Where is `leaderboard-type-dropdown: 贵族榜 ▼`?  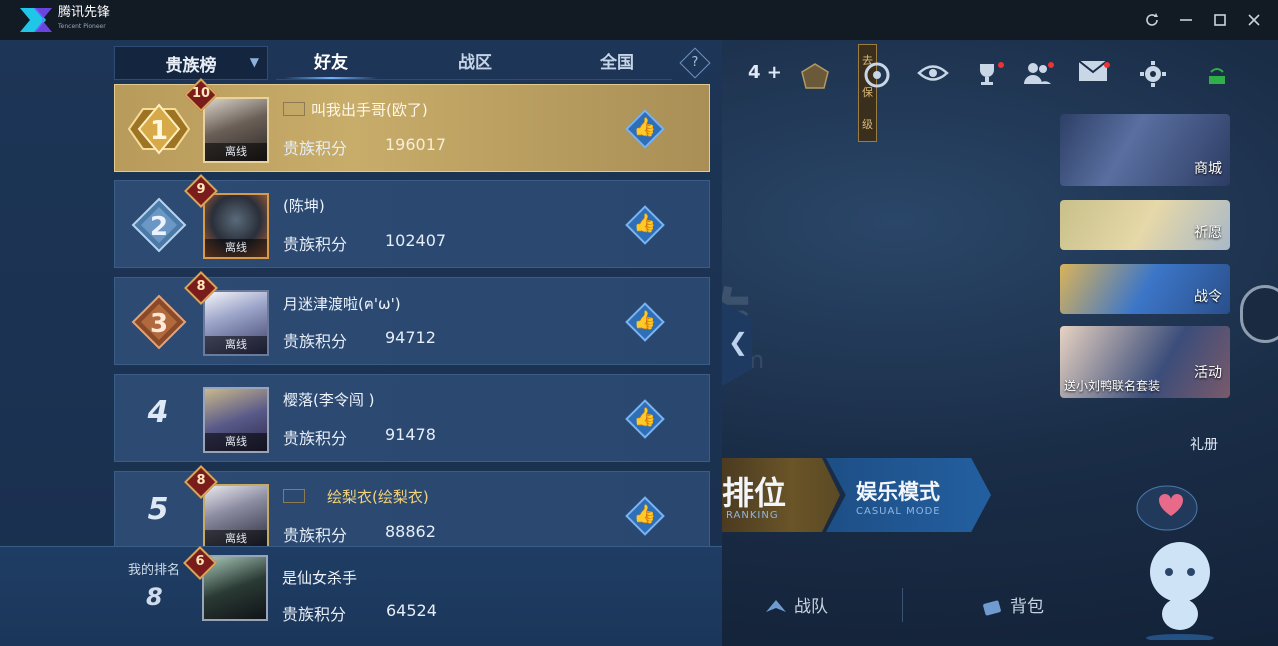
leaderboard-type-dropdown: 贵族榜 ▼ is located at coordinates (191, 63).